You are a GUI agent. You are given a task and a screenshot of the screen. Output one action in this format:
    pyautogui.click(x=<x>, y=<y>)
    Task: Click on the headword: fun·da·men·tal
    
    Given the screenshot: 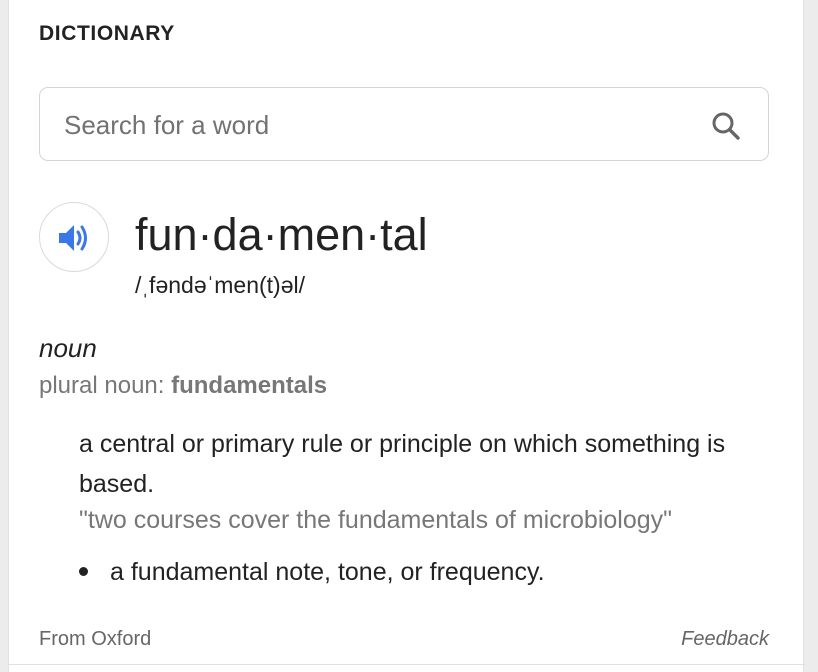 What is the action you would take?
    pyautogui.click(x=281, y=234)
    